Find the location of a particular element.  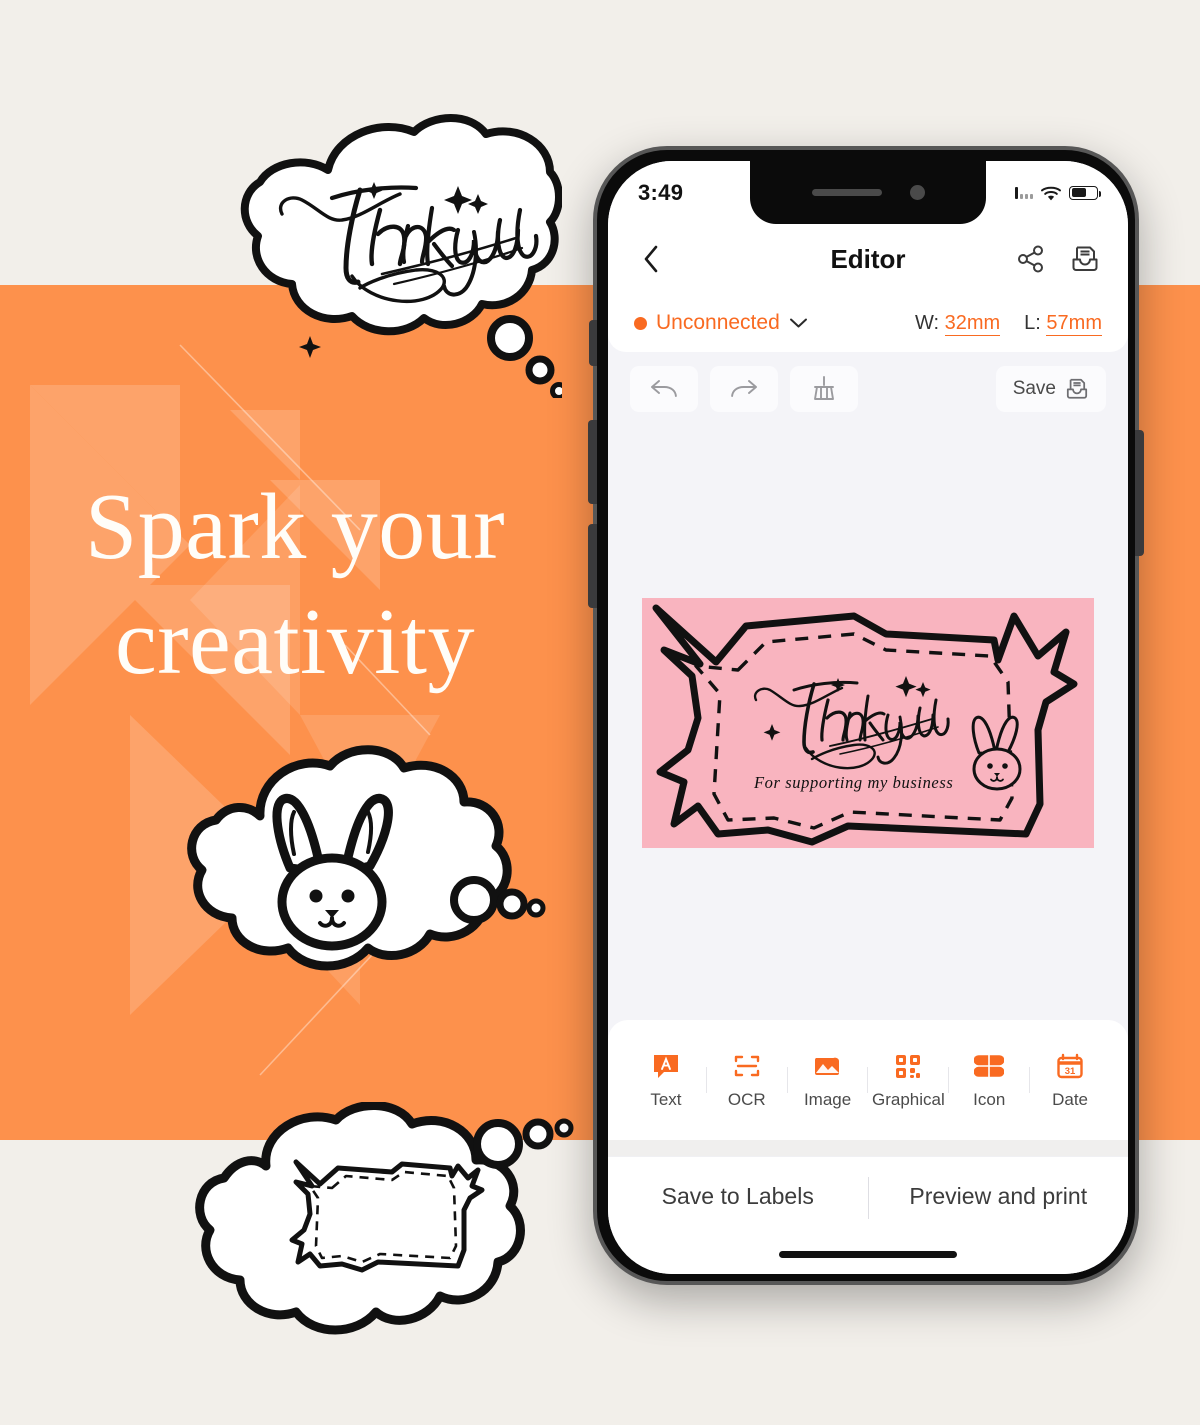

tool-image: Image is located at coordinates (828, 1080).